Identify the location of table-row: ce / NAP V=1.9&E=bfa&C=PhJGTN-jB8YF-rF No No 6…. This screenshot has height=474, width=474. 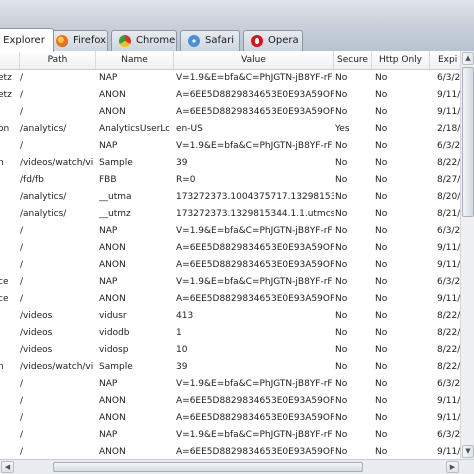
(230, 282).